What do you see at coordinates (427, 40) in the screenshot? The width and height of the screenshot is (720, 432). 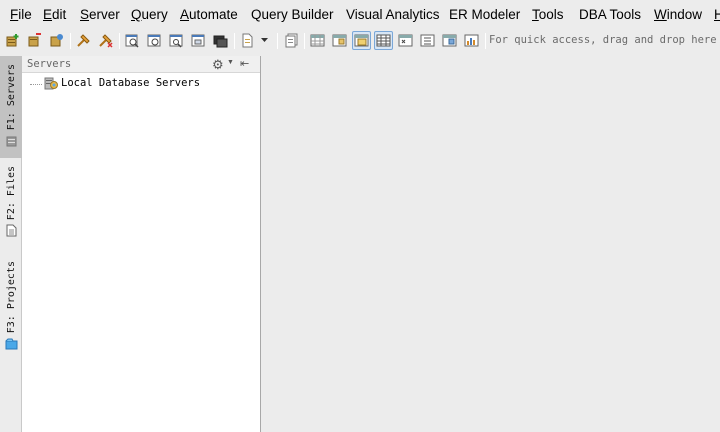 I see `list-view-icon` at bounding box center [427, 40].